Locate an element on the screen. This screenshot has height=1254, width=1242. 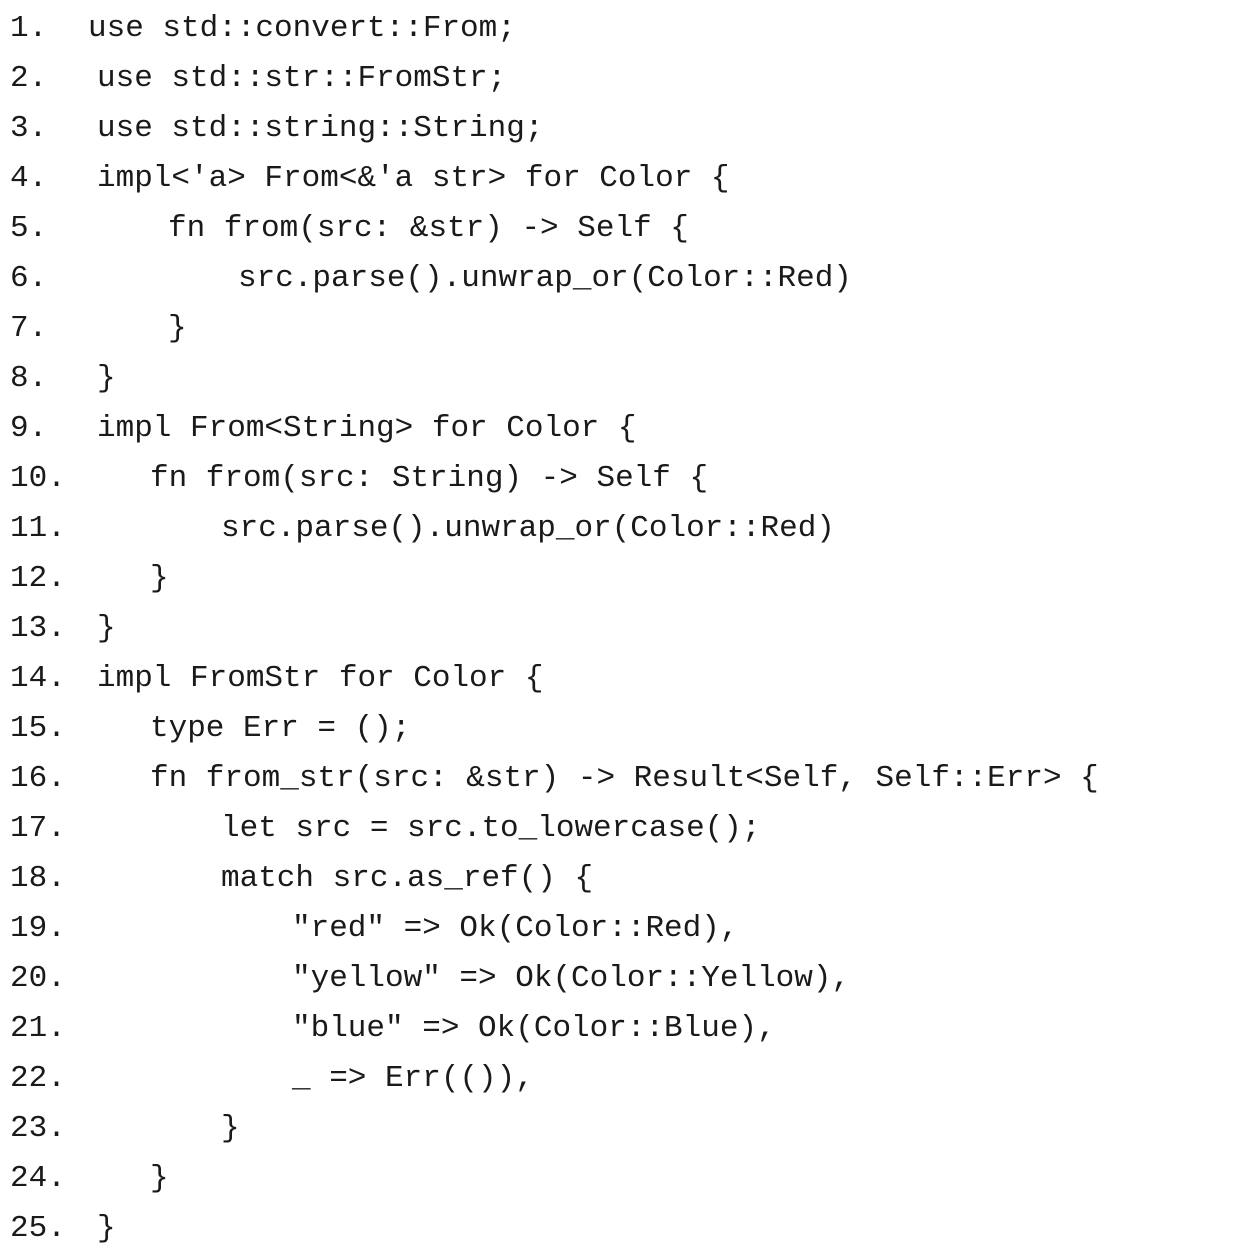
code-line: 1. use std::convert::From; is located at coordinates (621, 29).